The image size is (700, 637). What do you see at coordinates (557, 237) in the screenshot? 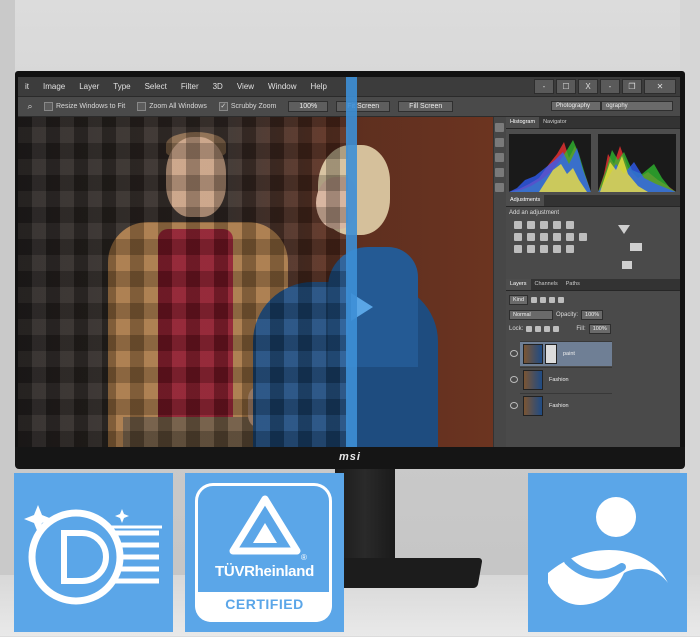
I see `photo-filter-icon` at bounding box center [557, 237].